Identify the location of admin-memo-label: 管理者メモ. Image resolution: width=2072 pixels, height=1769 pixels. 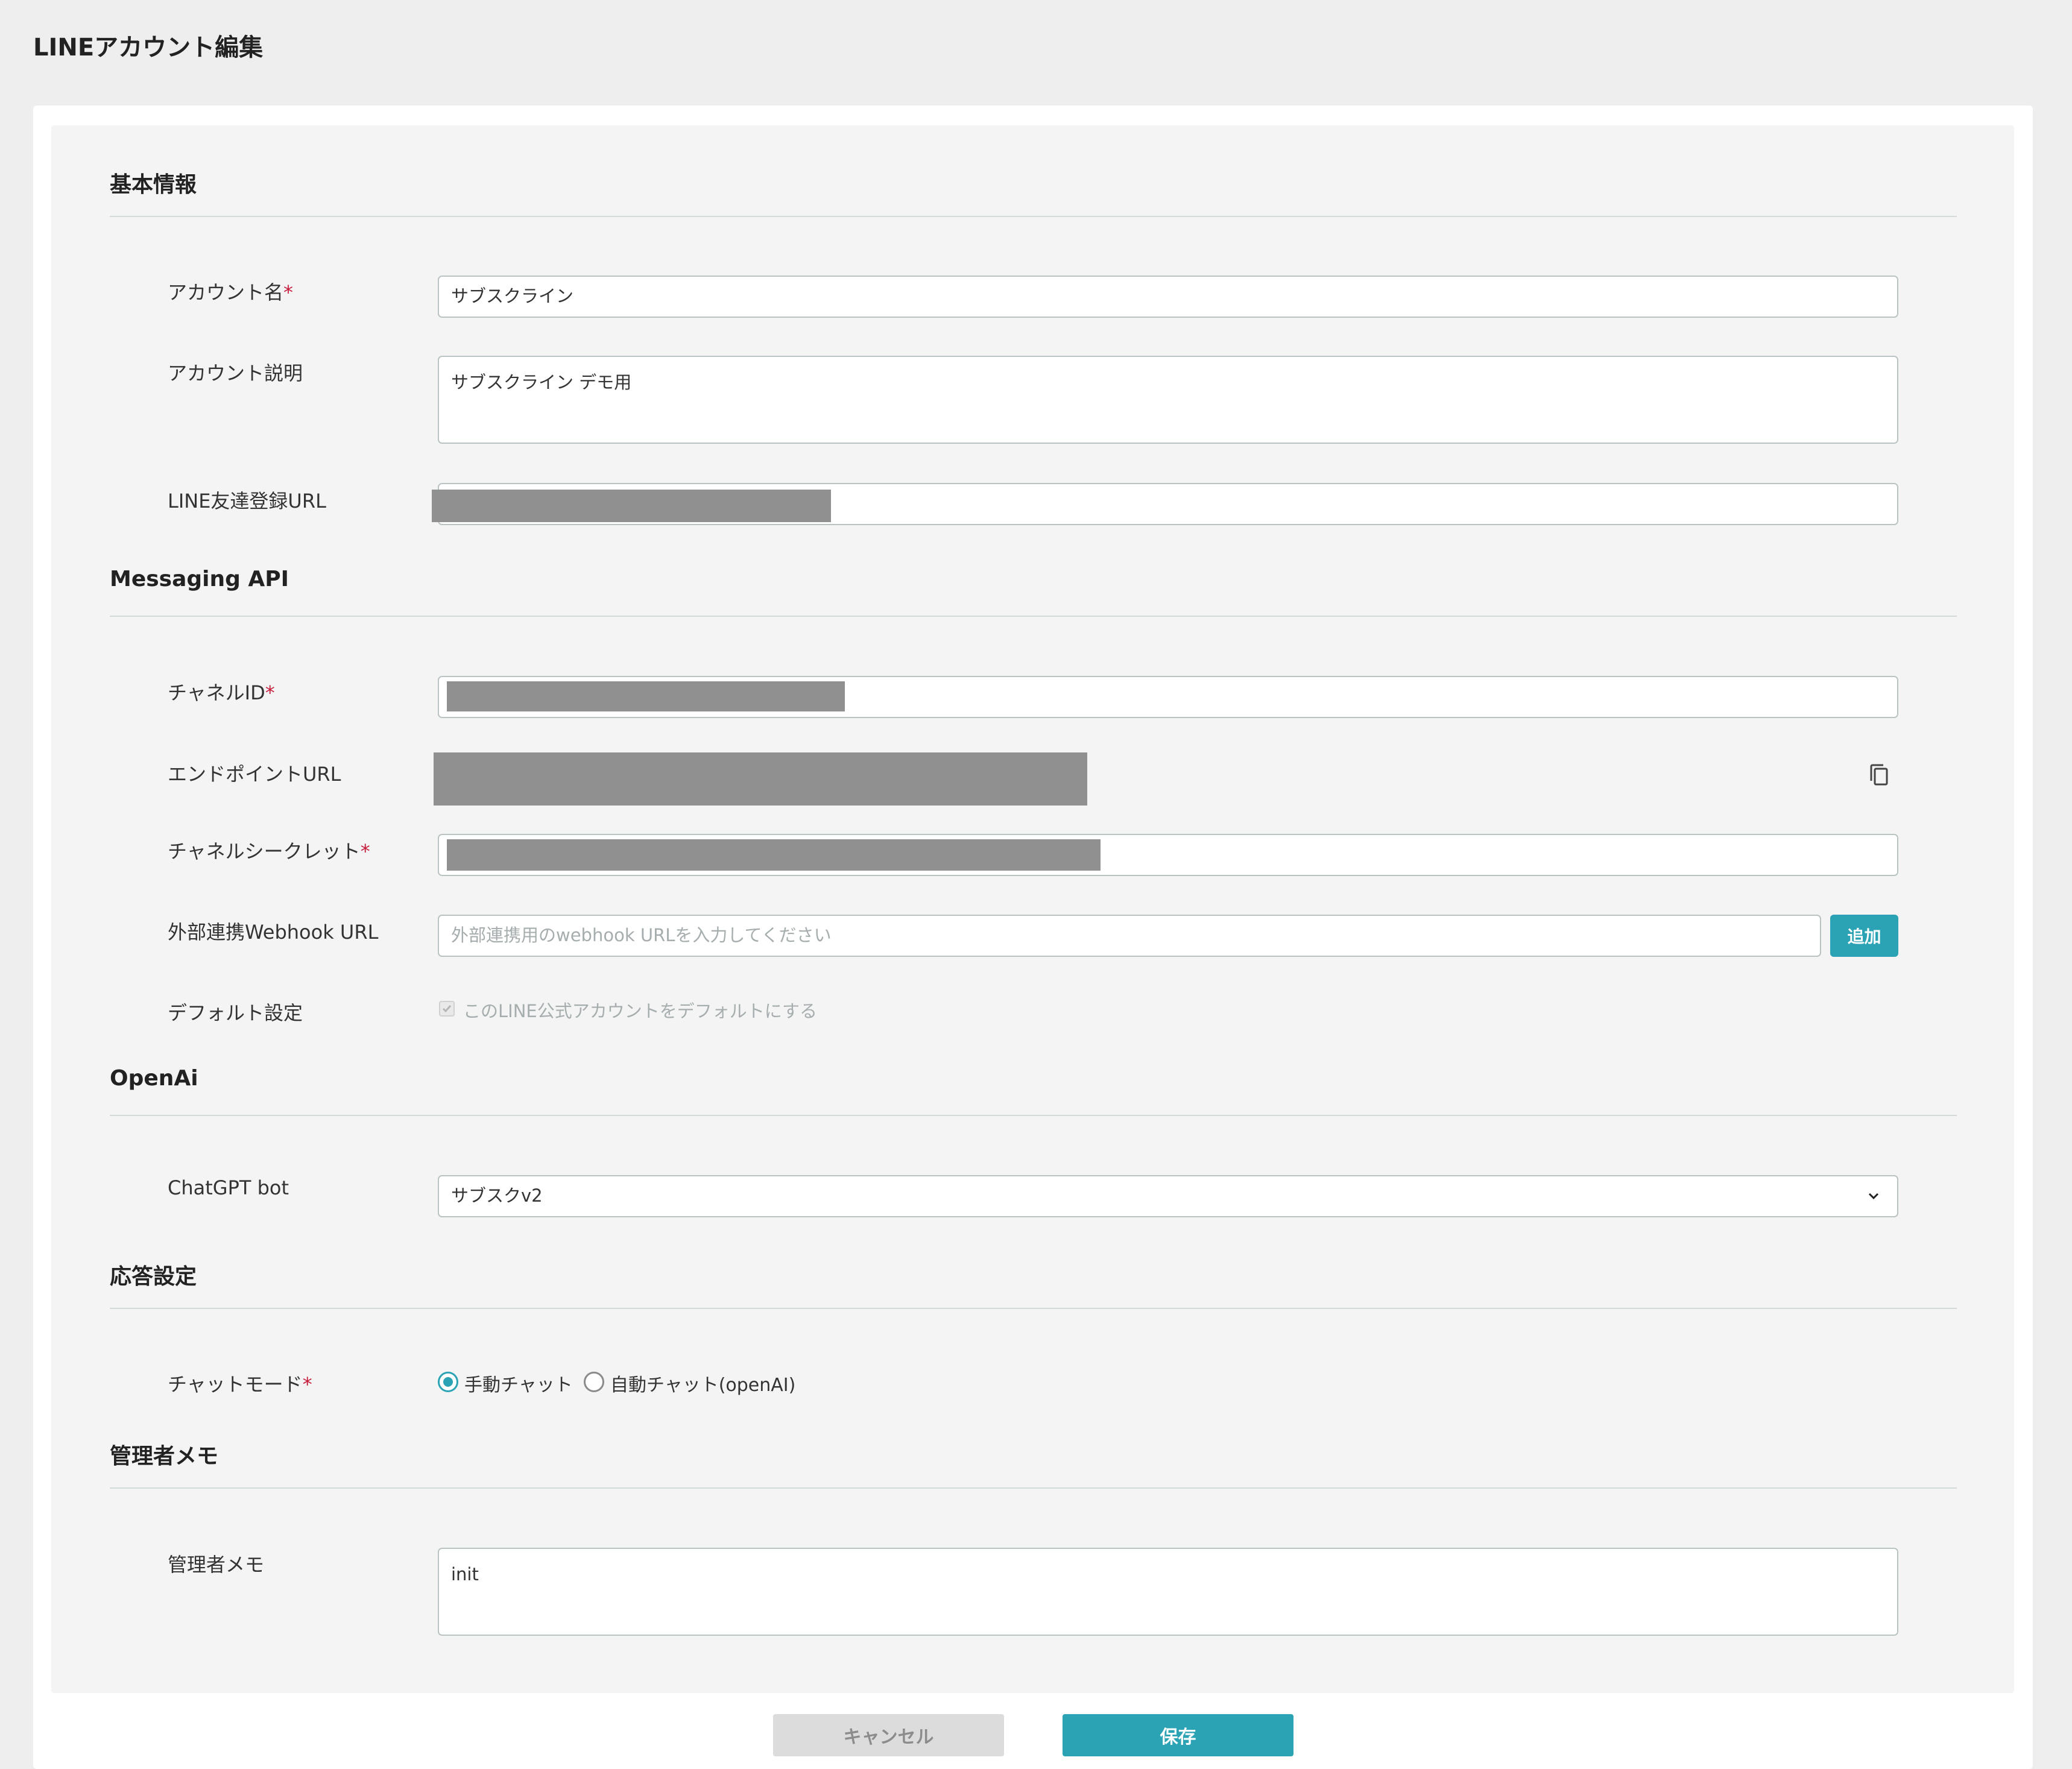
(216, 1565).